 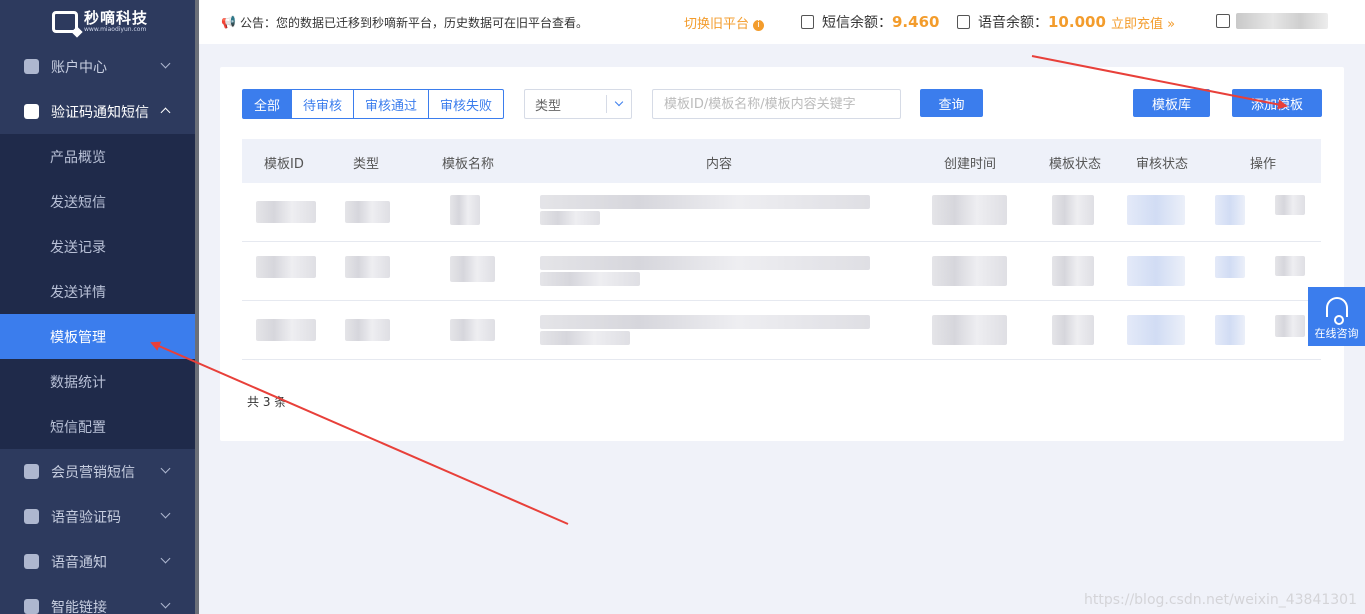 What do you see at coordinates (759, 25) in the screenshot?
I see `info-icon: i` at bounding box center [759, 25].